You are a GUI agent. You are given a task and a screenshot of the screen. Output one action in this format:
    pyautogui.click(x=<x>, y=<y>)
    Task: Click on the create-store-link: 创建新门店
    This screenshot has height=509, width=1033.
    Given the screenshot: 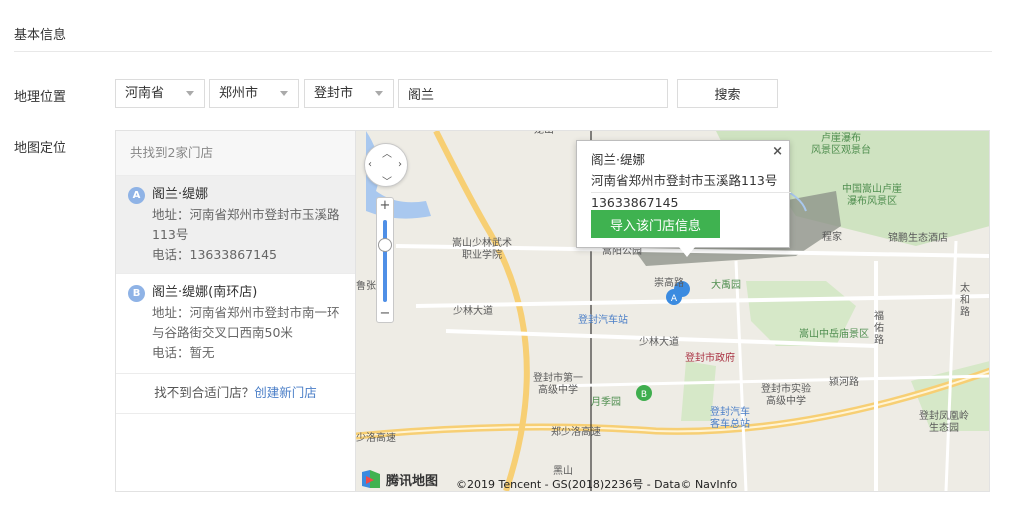 What is the action you would take?
    pyautogui.click(x=285, y=392)
    